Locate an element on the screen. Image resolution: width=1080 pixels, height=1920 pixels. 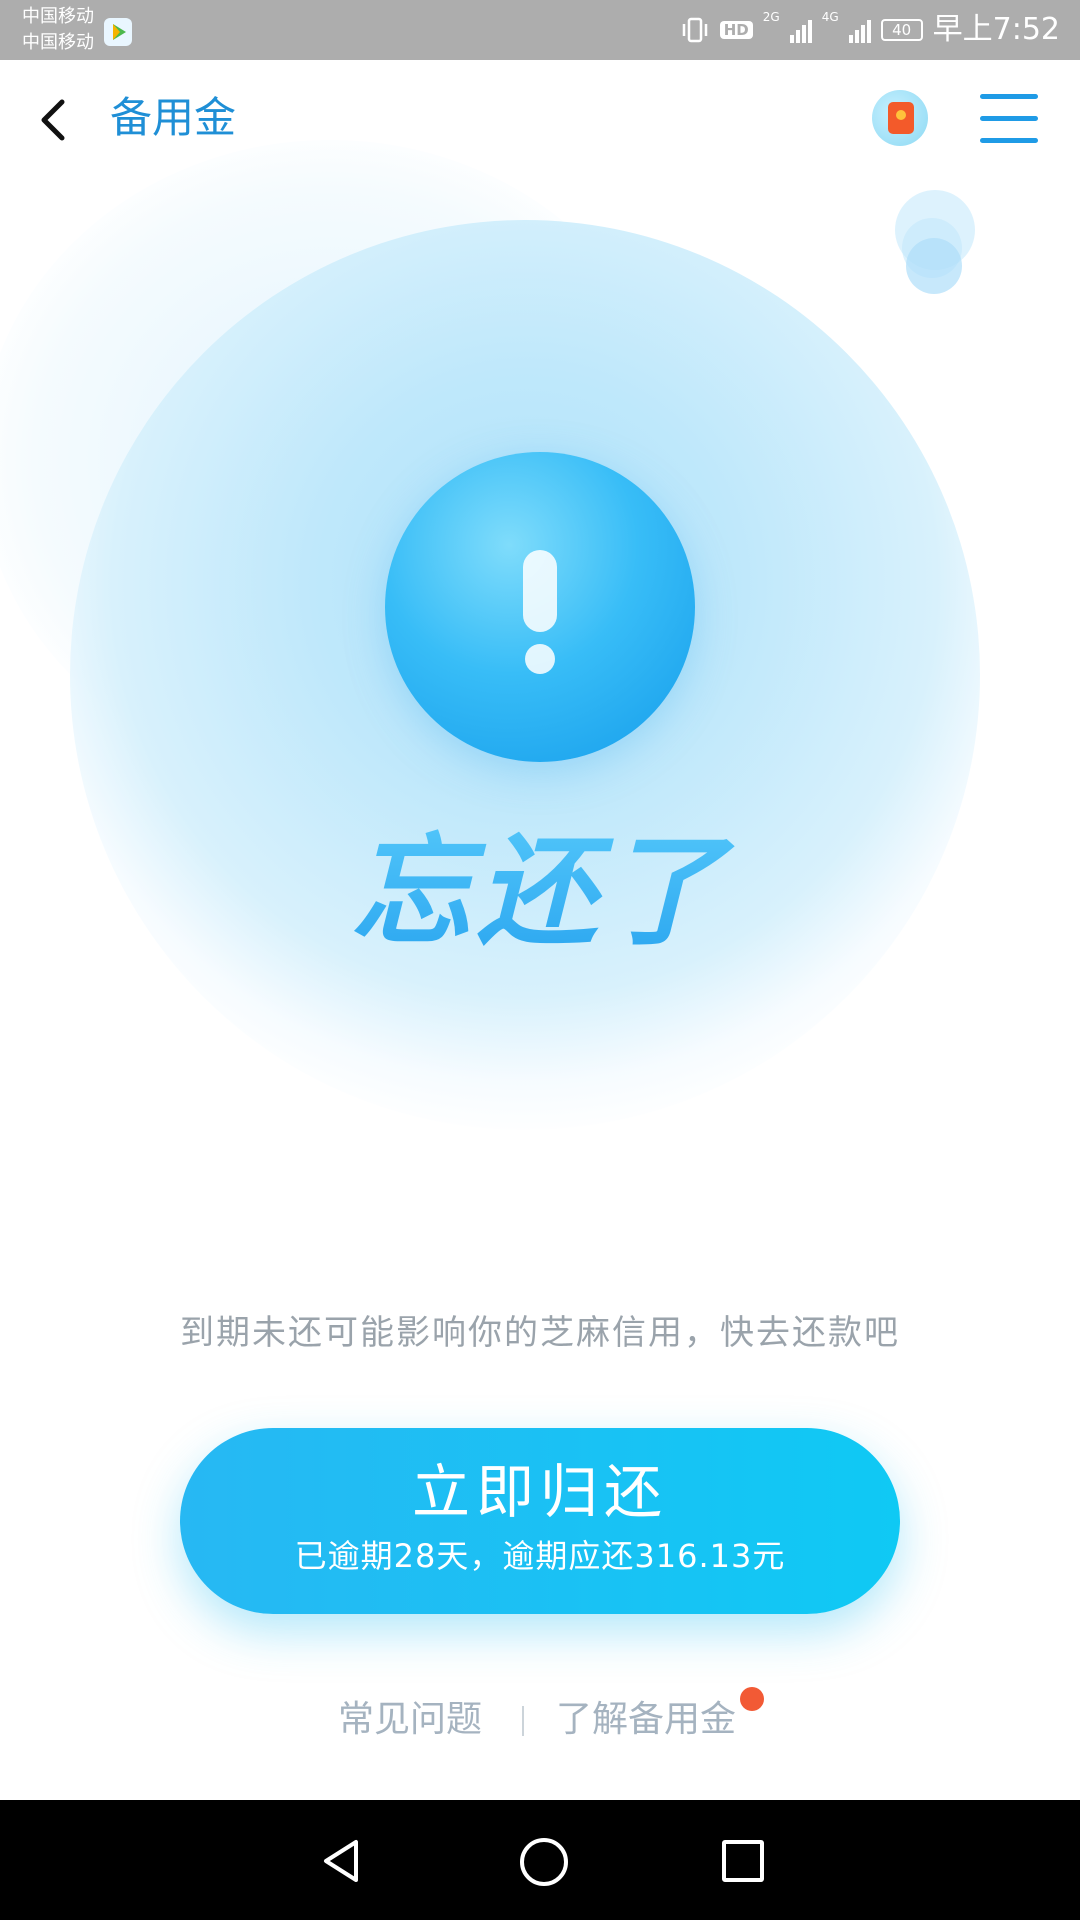
nav-recents-button is located at coordinates (743, 1861).